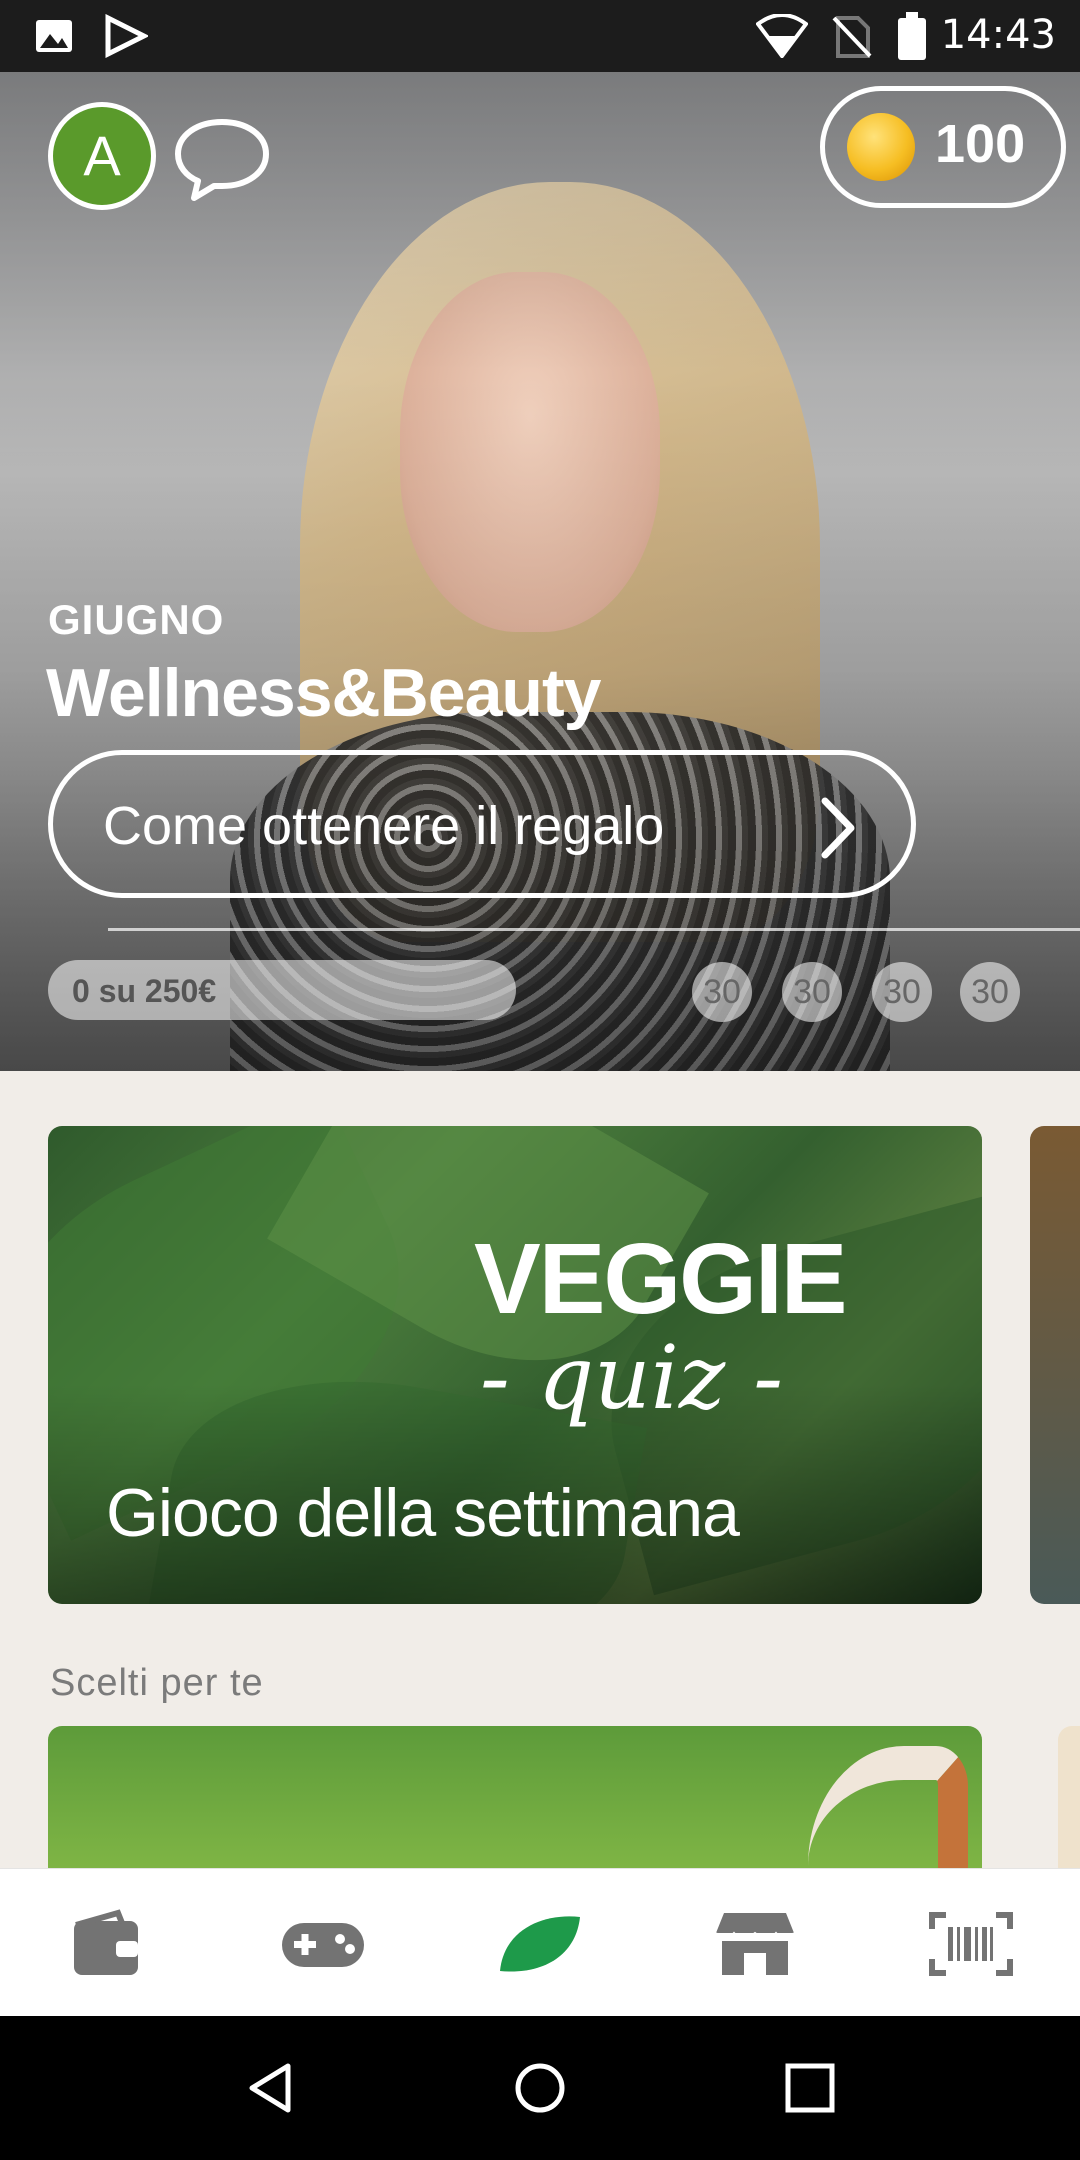 The image size is (1080, 2160). What do you see at coordinates (54, 36) in the screenshot?
I see `image-notification-icon` at bounding box center [54, 36].